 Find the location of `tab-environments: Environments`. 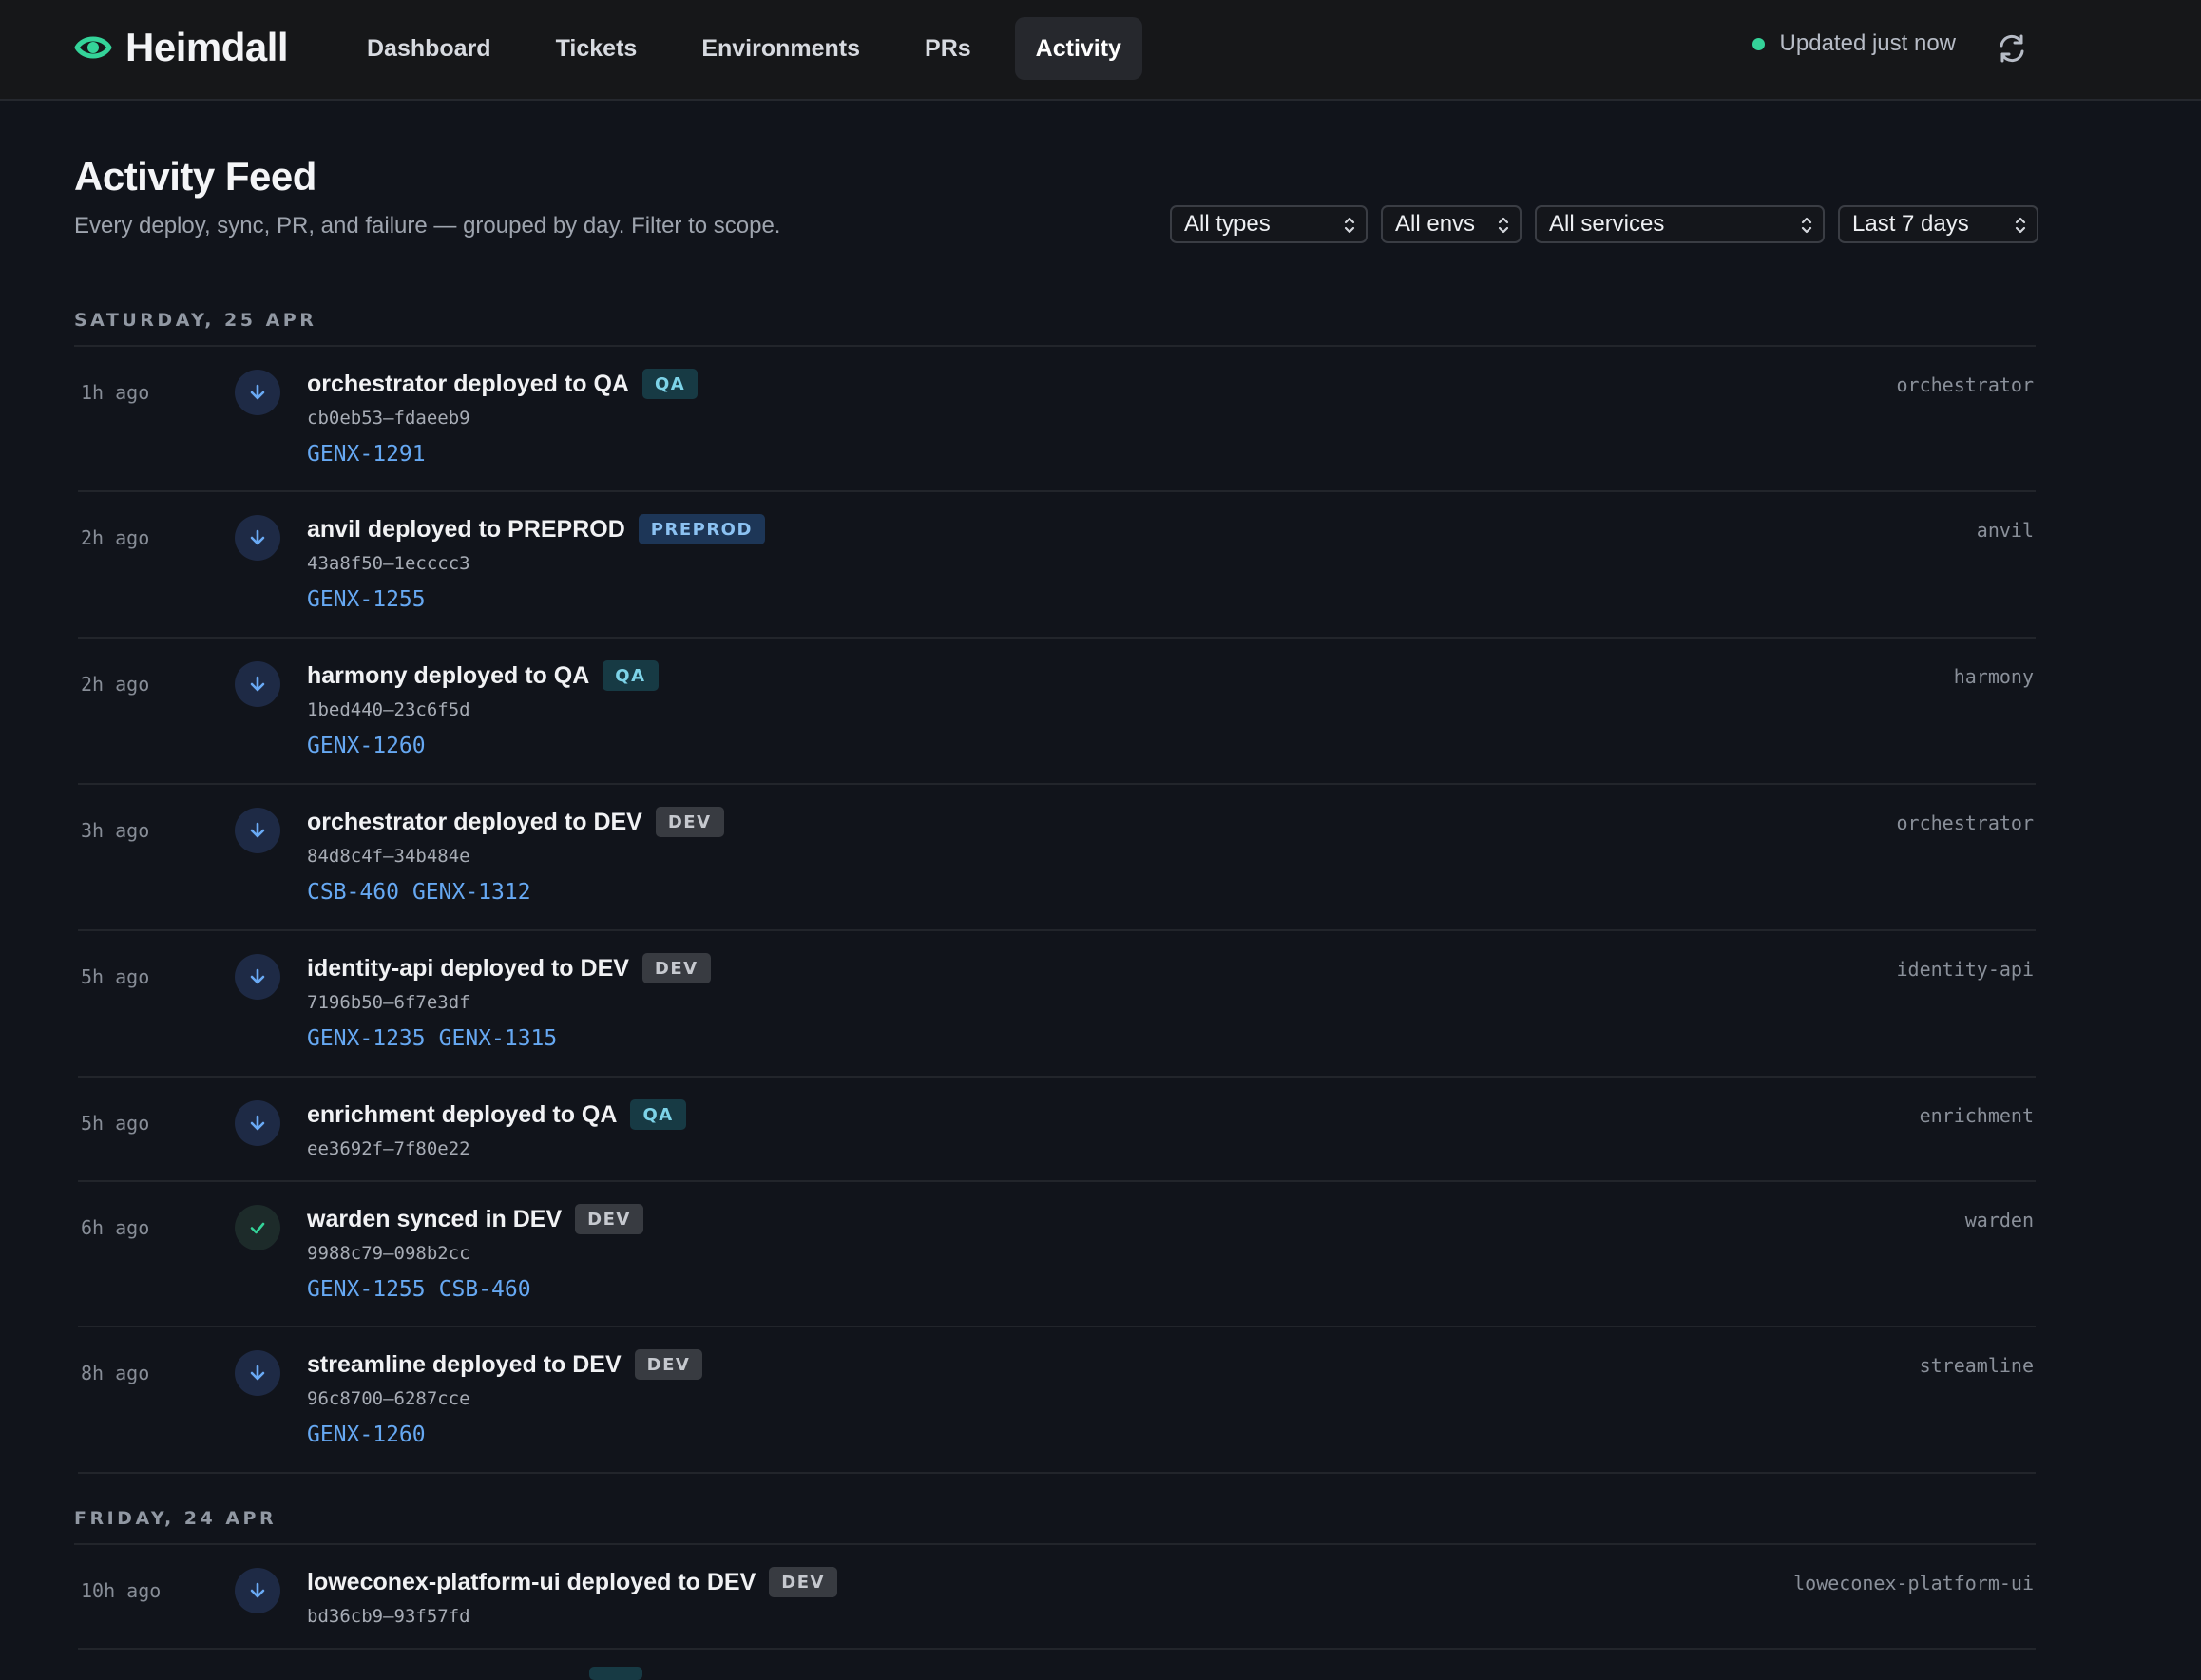

tab-environments: Environments is located at coordinates (780, 48).